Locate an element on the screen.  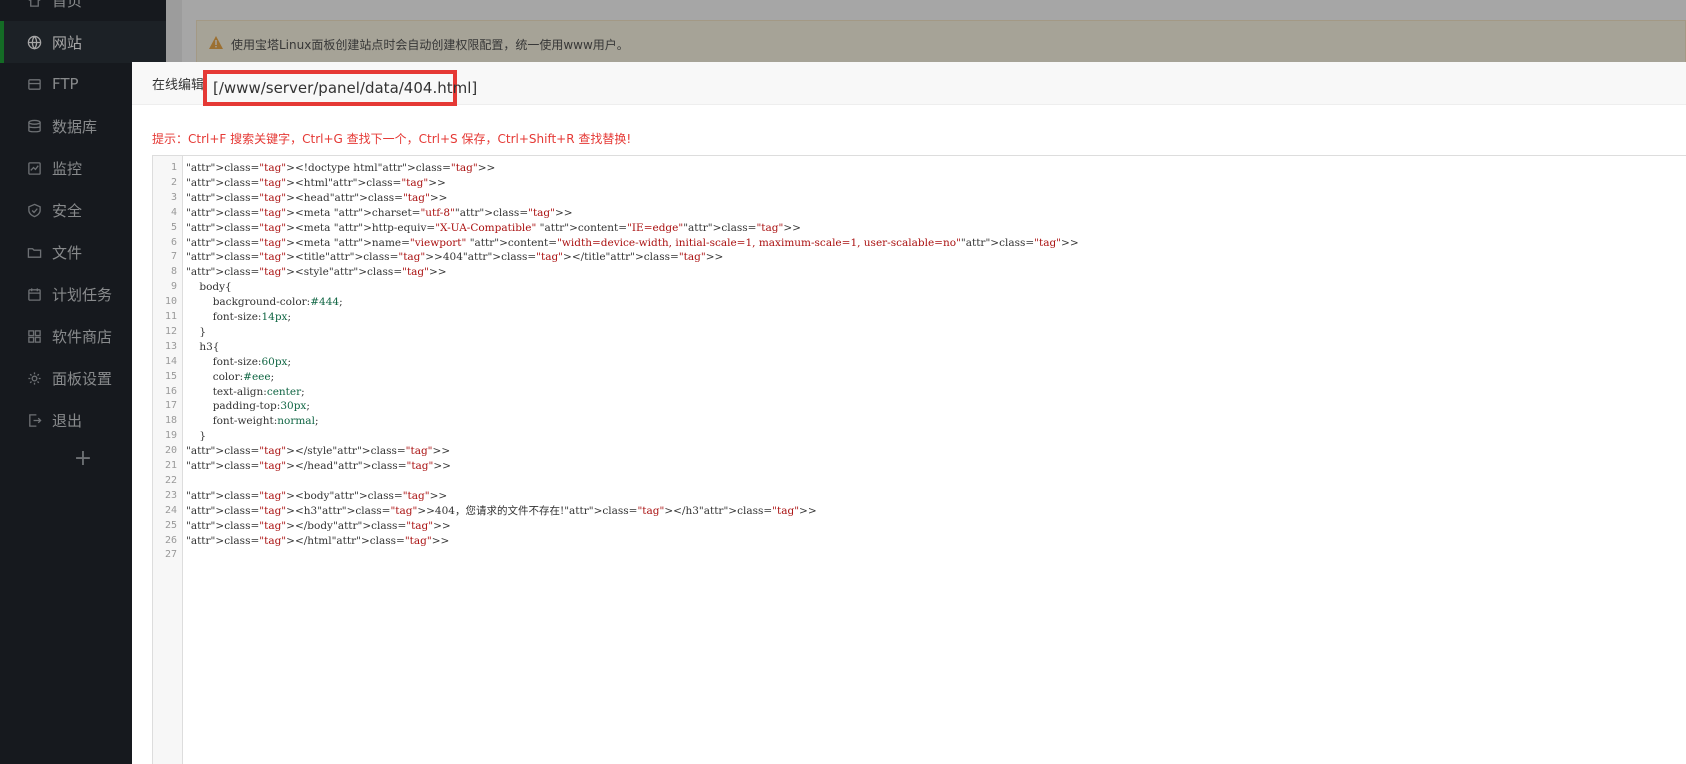
code-line: font-size:14px; is located at coordinates (239, 317).